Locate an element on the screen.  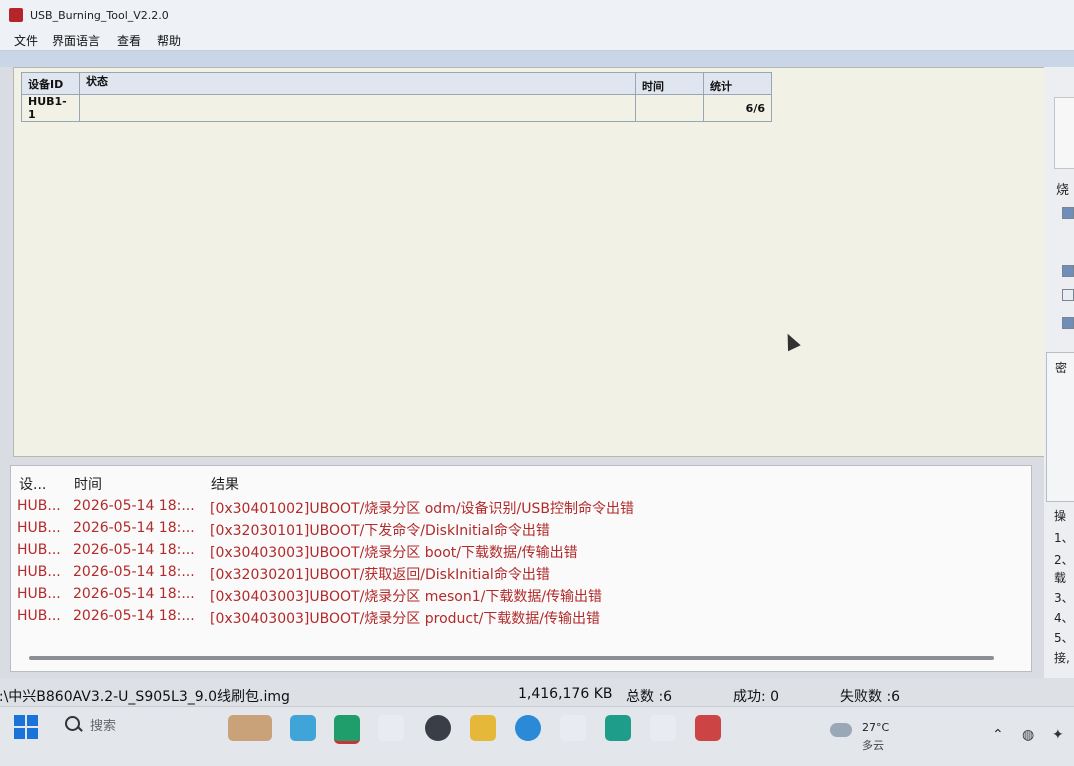
status-cell is located at coordinates (357, 108).